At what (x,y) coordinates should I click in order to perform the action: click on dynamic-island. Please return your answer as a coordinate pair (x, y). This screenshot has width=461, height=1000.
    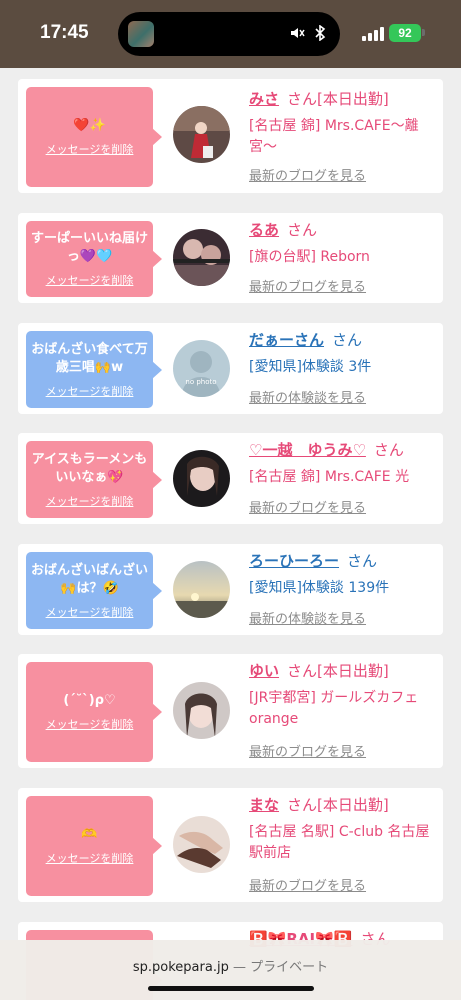
    Looking at the image, I should click on (229, 34).